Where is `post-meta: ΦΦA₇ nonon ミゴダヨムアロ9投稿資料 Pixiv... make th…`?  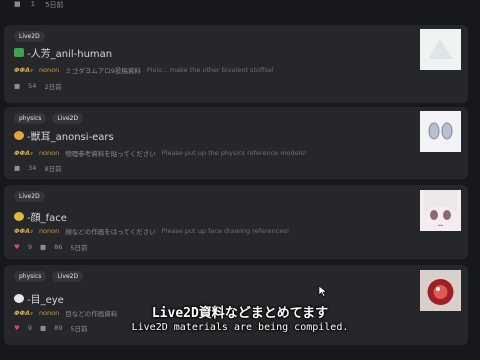 post-meta: ΦΦA₇ nonon ミゴダヨムアロ9投稿資料 Pixiv... make th… is located at coordinates (144, 70).